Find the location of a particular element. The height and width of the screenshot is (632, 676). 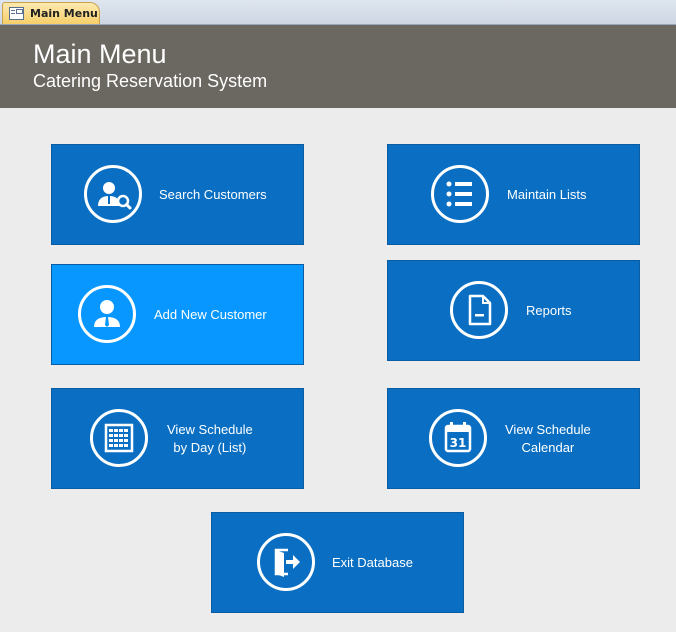

exit-door-icon is located at coordinates (286, 562).